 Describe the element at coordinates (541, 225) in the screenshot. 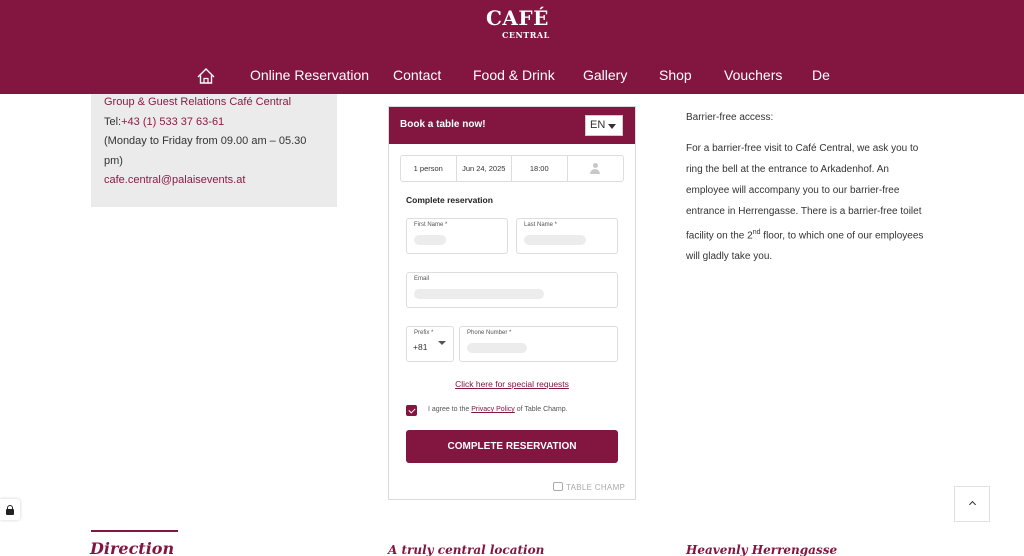

I see `last-name-label: Last Name *` at that location.